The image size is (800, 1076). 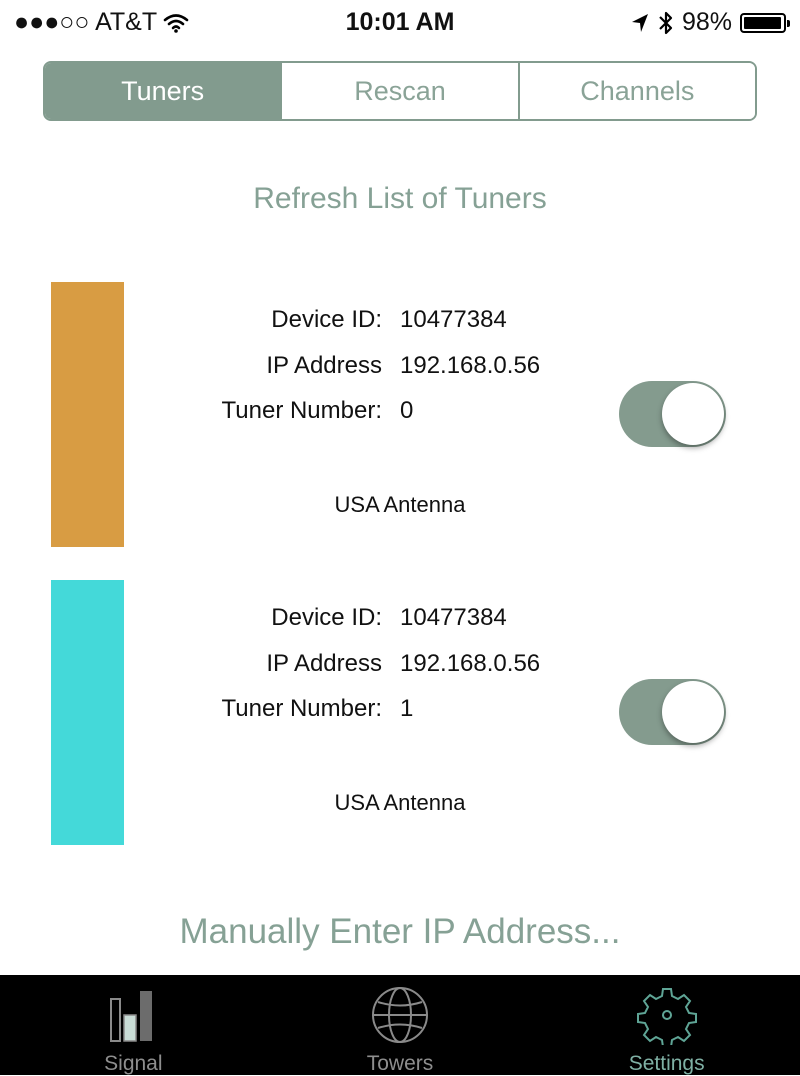 What do you see at coordinates (400, 1063) in the screenshot?
I see `tab-label: Towers` at bounding box center [400, 1063].